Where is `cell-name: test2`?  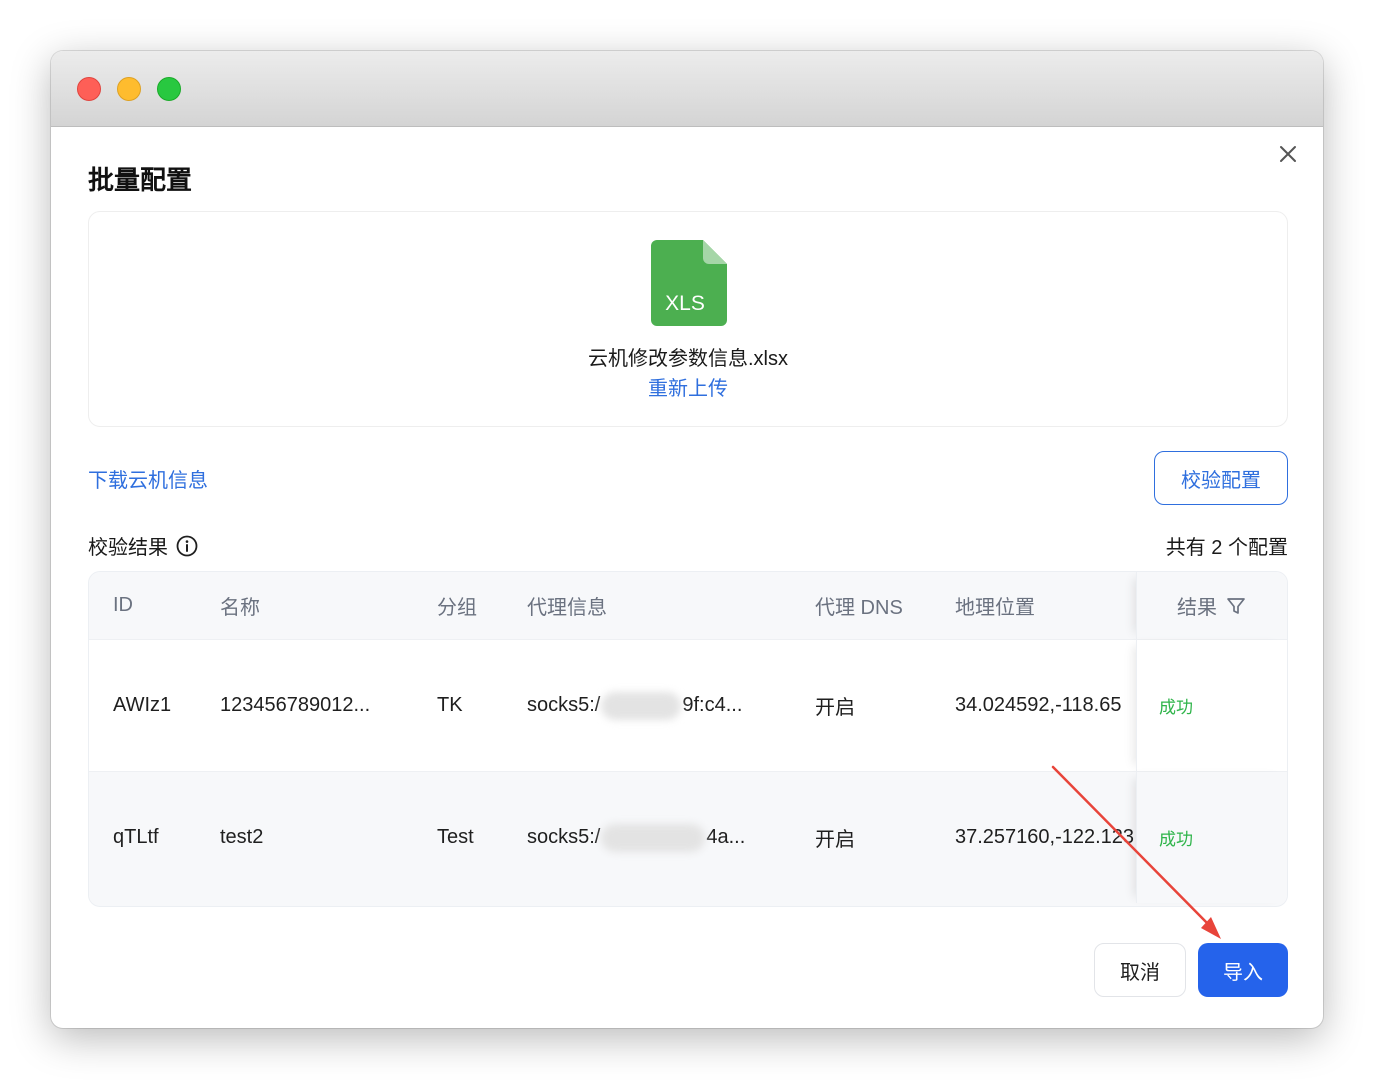 cell-name: test2 is located at coordinates (242, 837).